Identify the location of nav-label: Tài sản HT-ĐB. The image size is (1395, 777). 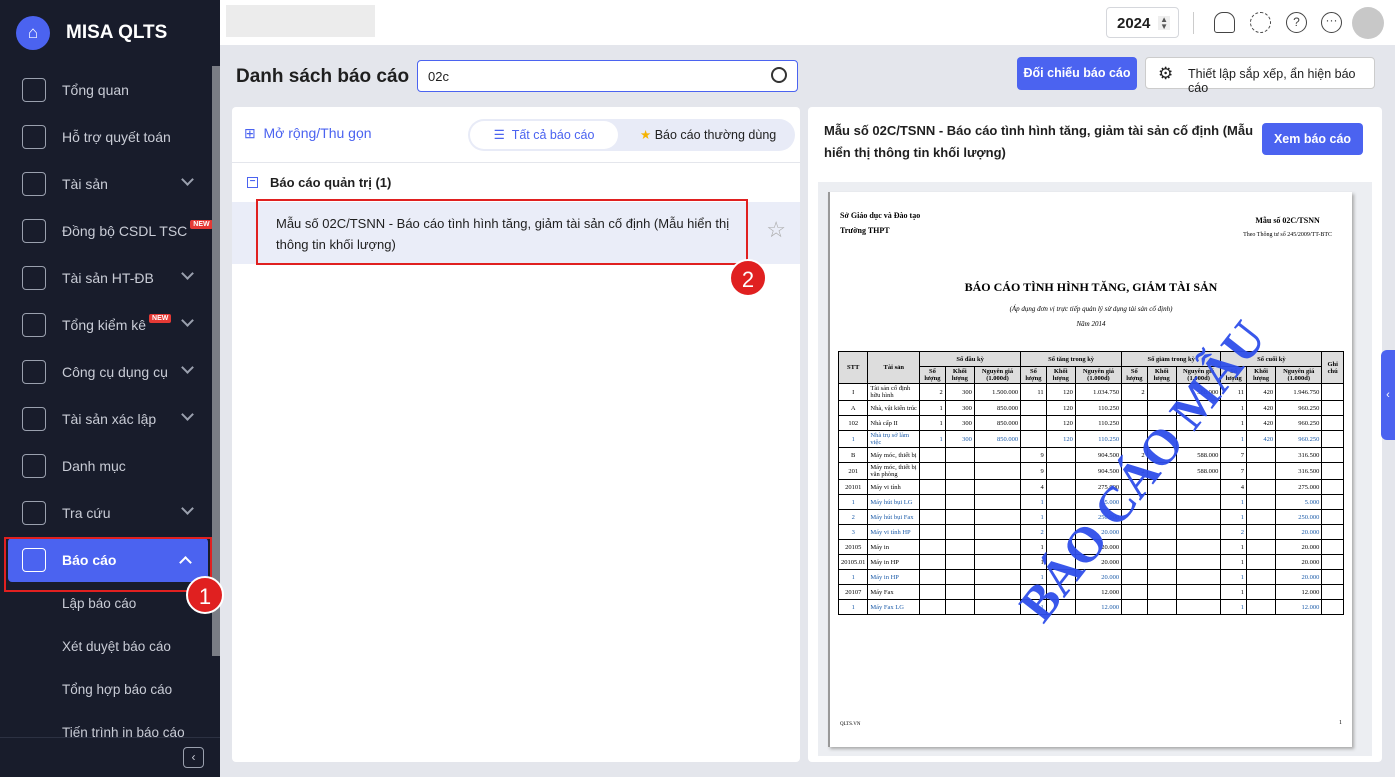
(108, 277).